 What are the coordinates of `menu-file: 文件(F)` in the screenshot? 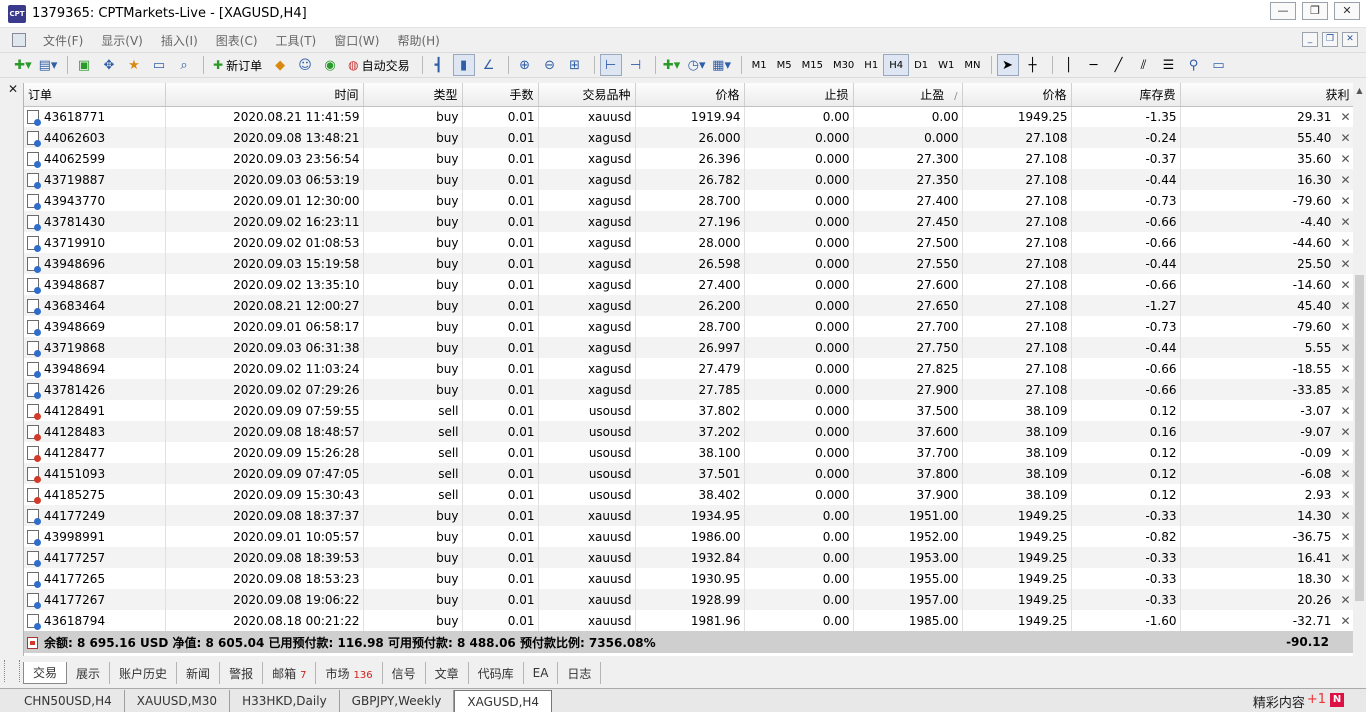 It's located at (63, 40).